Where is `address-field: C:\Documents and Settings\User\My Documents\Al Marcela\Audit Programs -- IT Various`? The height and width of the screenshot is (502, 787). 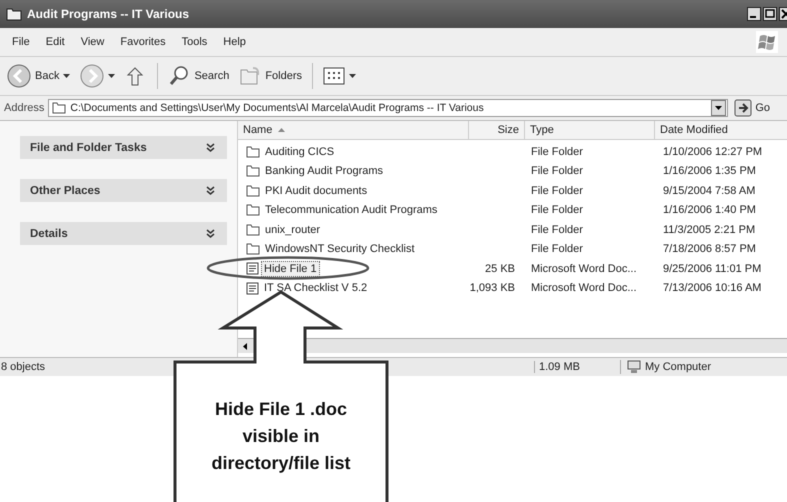
address-field: C:\Documents and Settings\User\My Documents\Al Marcela\Audit Programs -- IT Various is located at coordinates (388, 108).